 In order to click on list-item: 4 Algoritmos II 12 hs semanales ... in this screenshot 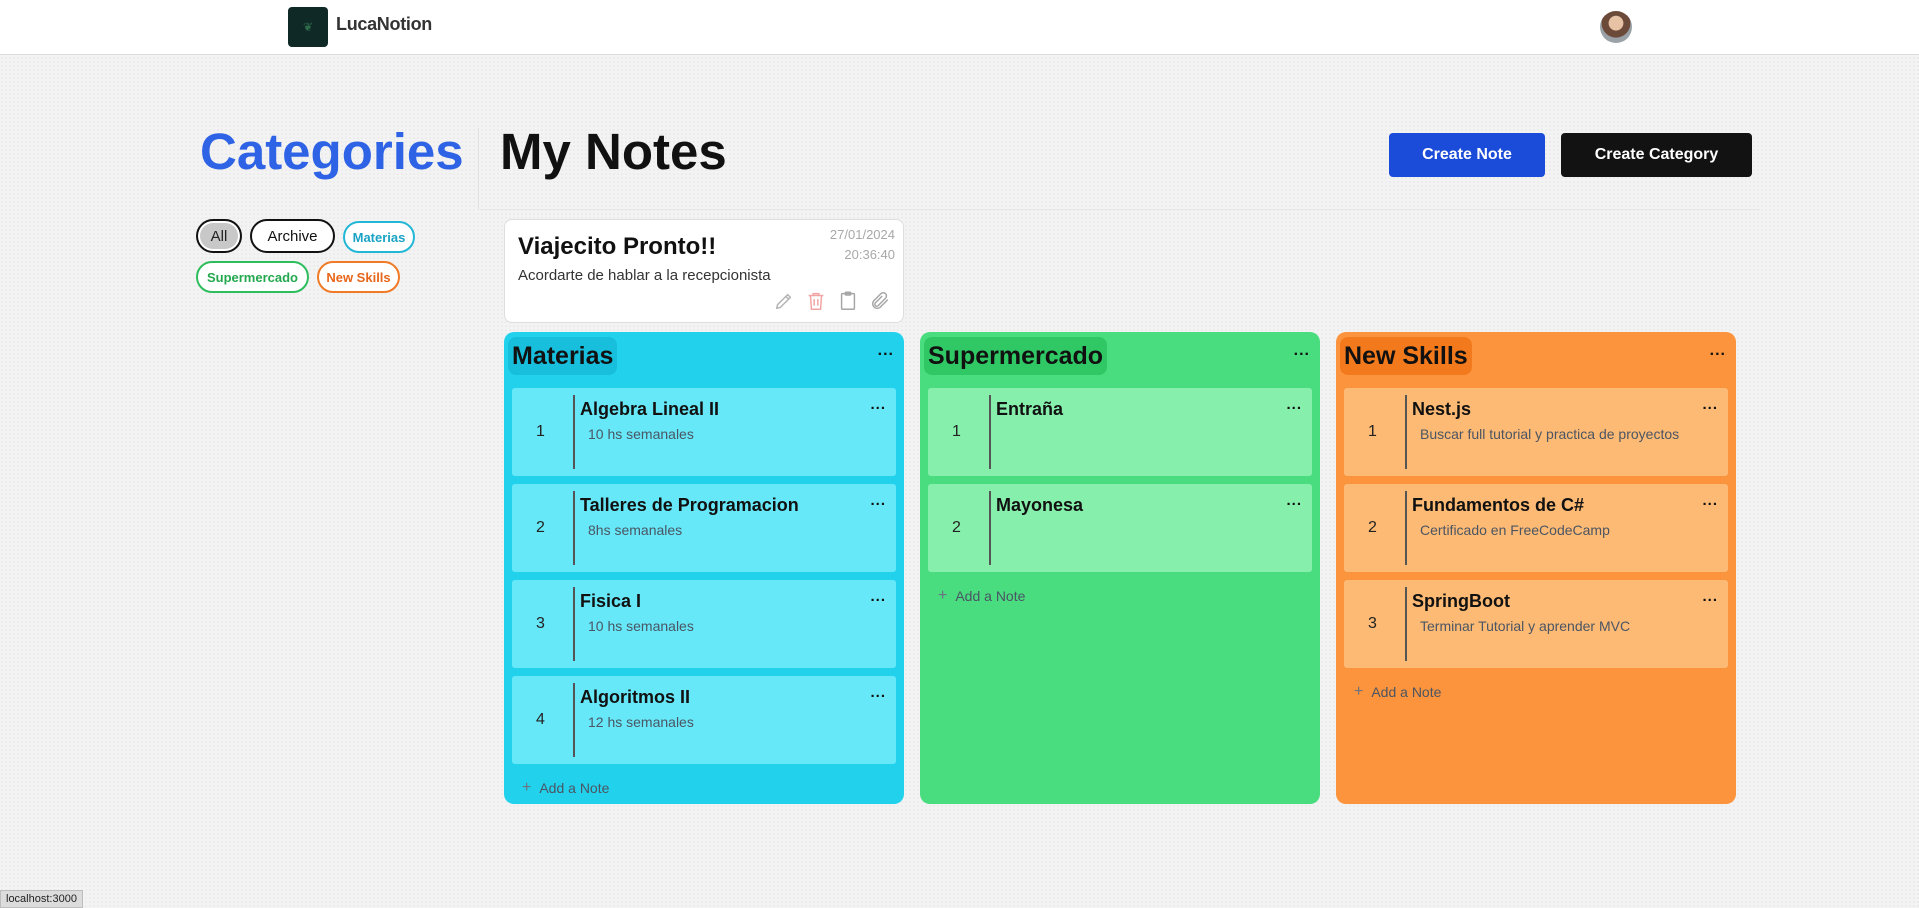, I will do `click(704, 720)`.